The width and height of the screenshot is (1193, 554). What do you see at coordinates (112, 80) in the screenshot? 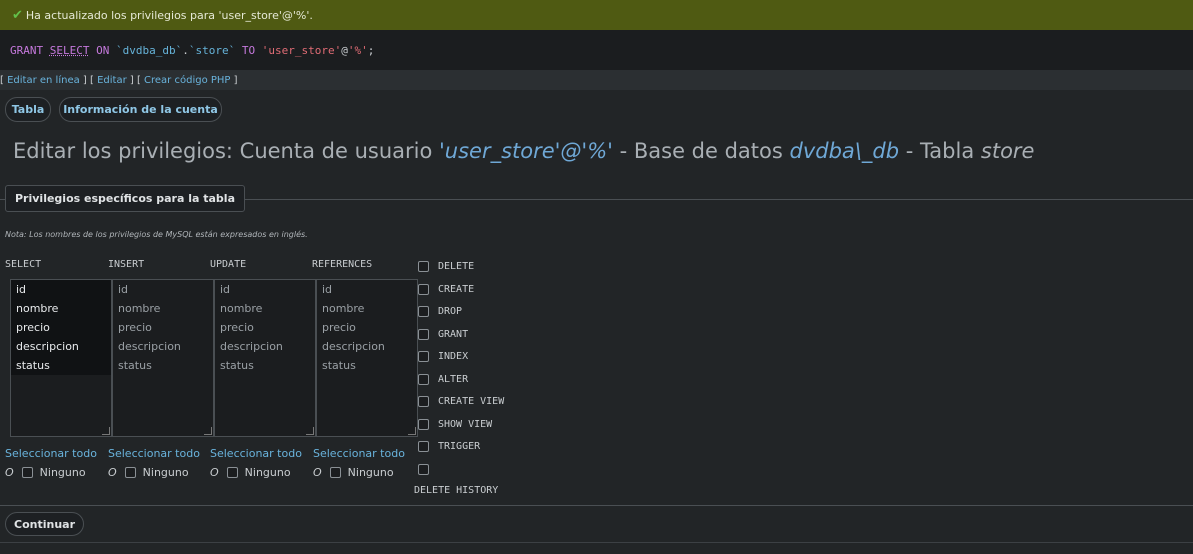
I see `edit-link: Editar` at bounding box center [112, 80].